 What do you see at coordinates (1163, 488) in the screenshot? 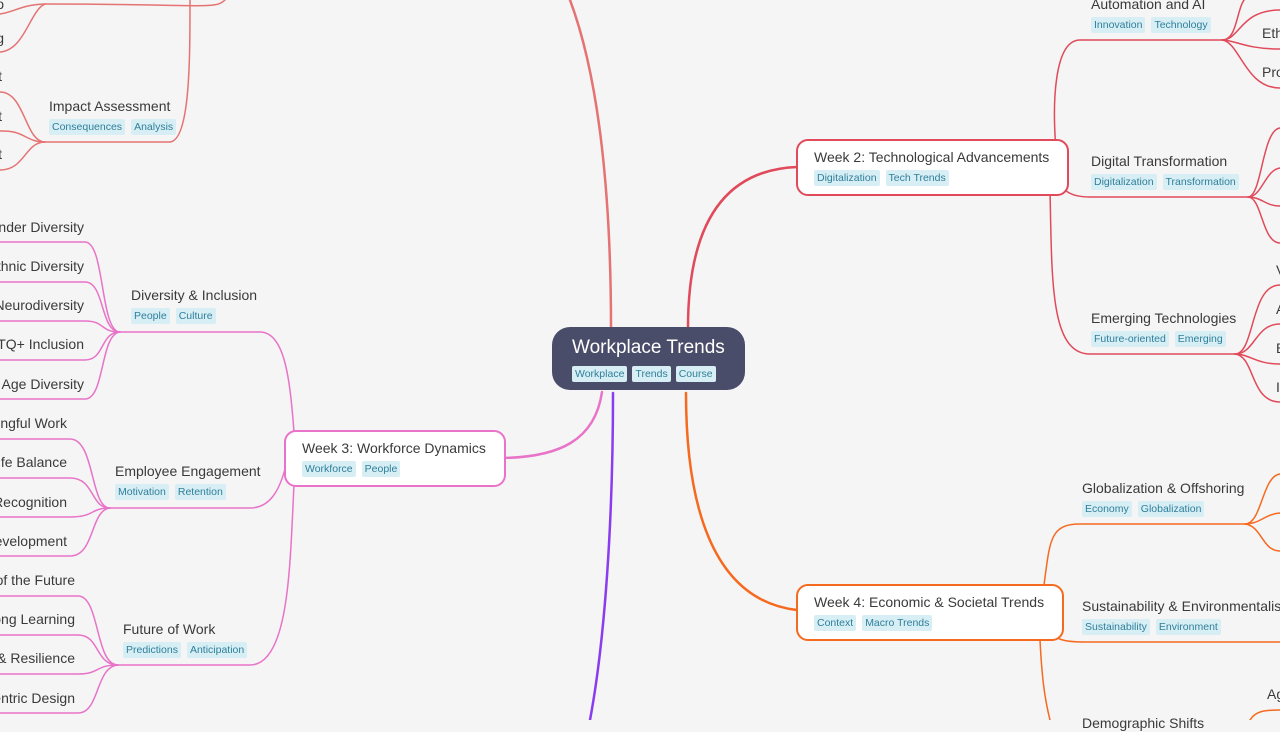
I see `topic-title: Globalization & Offshoring` at bounding box center [1163, 488].